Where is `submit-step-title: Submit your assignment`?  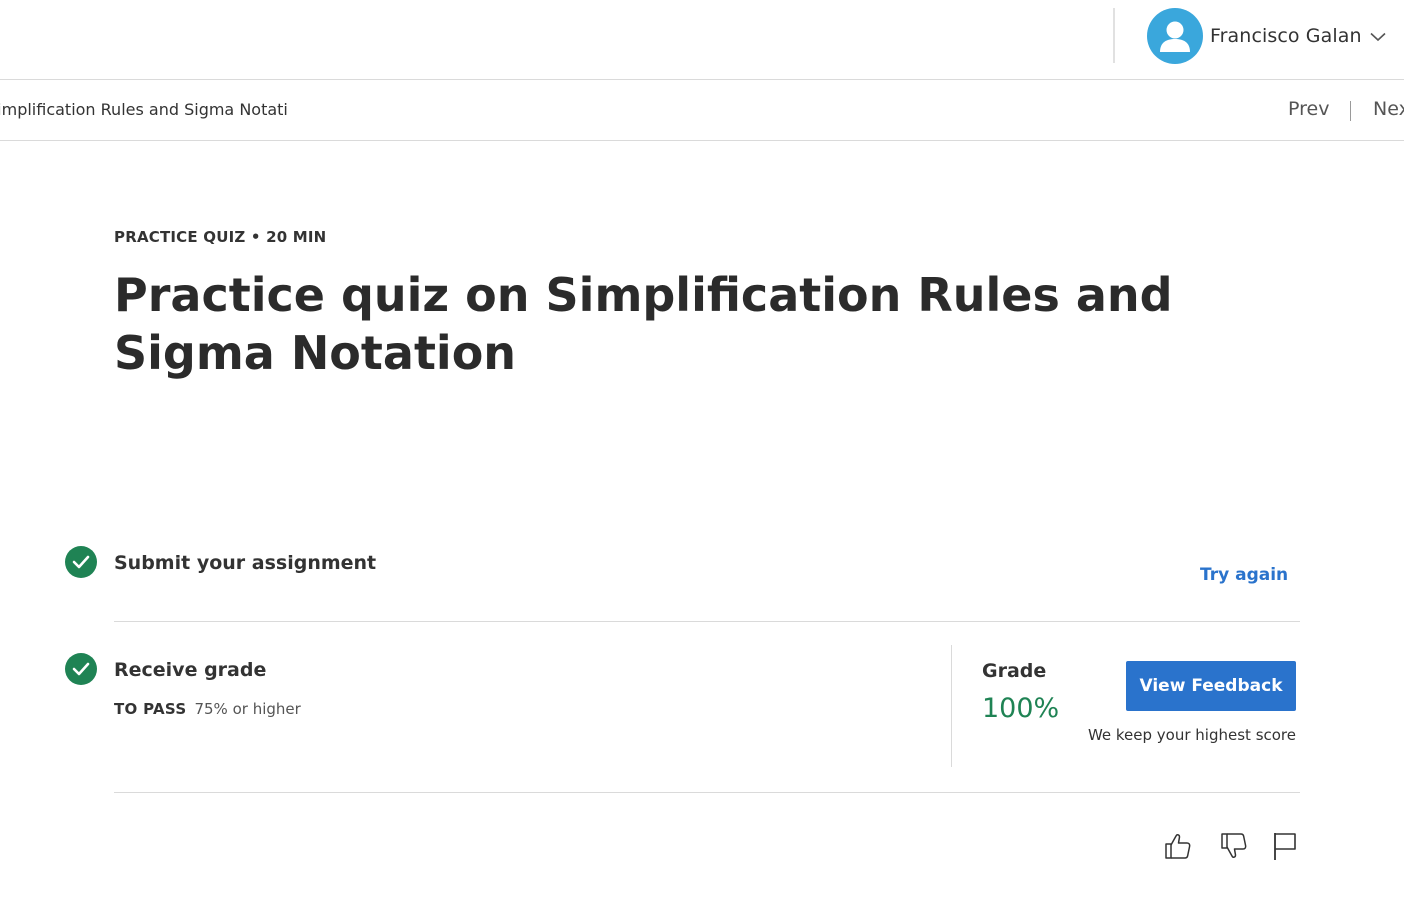 submit-step-title: Submit your assignment is located at coordinates (245, 563).